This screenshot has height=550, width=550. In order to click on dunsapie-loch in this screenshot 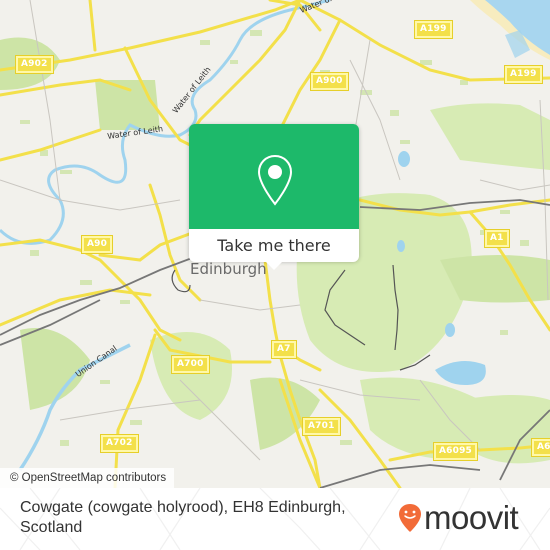, I will do `click(460, 373)`.